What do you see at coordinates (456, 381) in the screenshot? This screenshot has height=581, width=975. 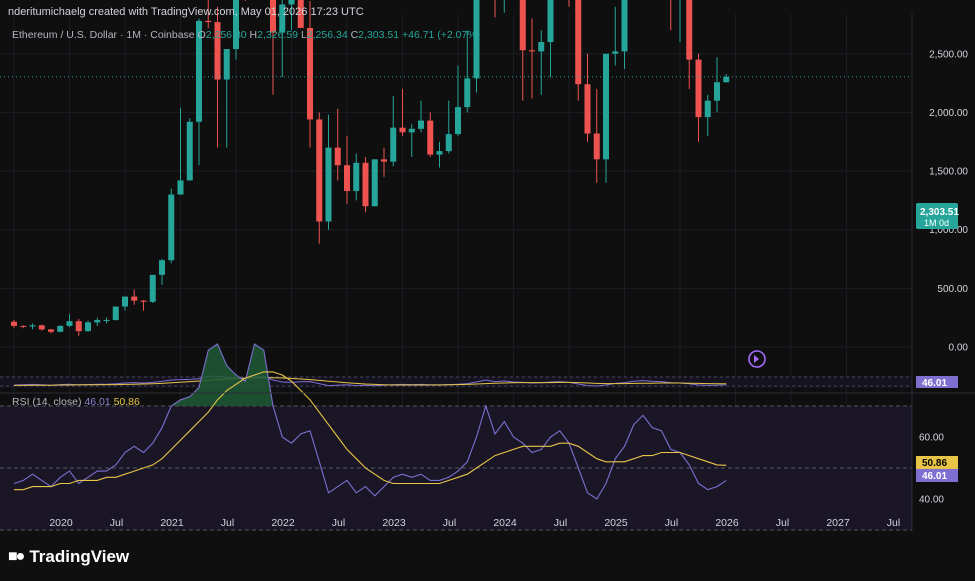 I see `collapsed-indicator-strip` at bounding box center [456, 381].